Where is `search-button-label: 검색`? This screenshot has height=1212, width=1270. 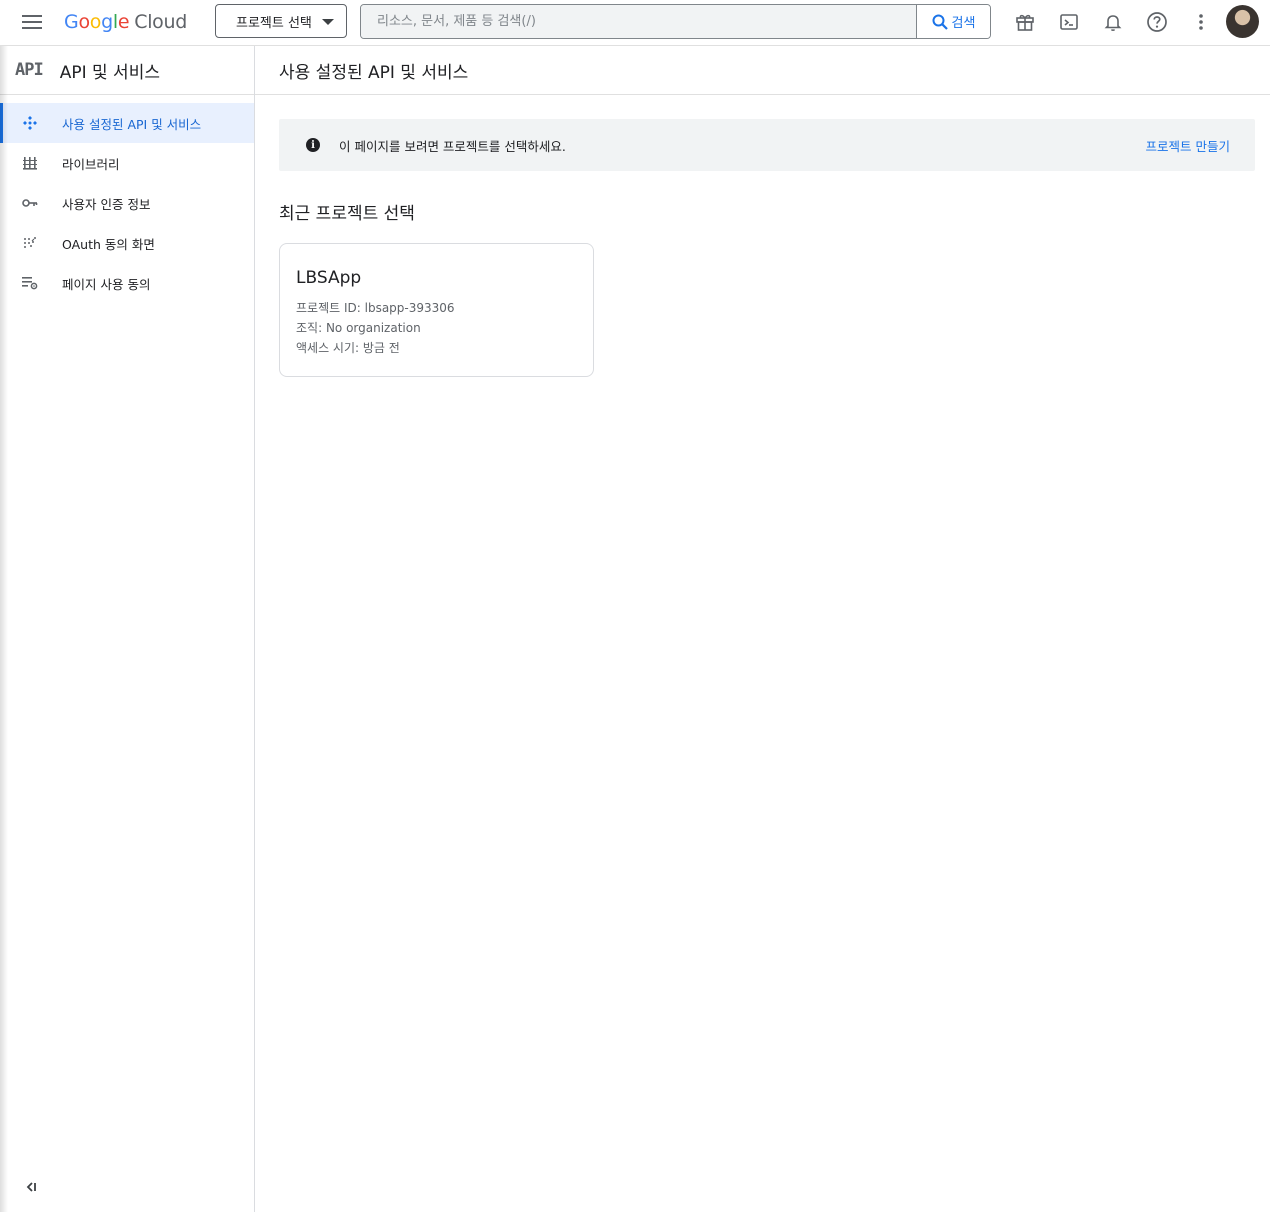
search-button-label: 검색 is located at coordinates (963, 23).